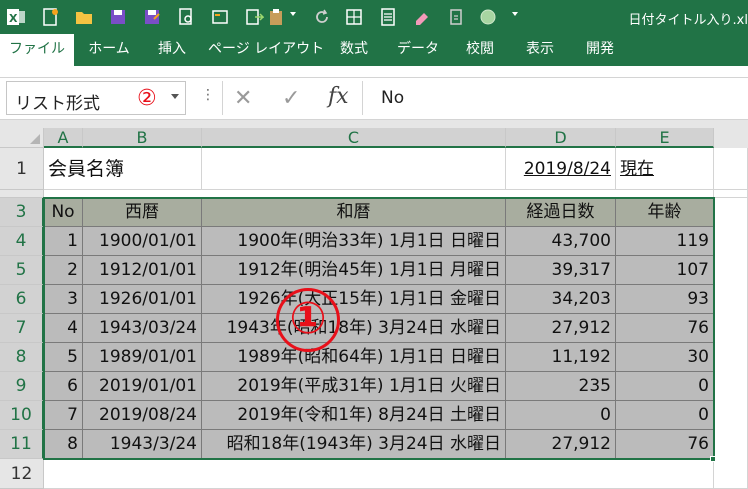 The width and height of the screenshot is (748, 489). I want to click on list-icon, so click(388, 17).